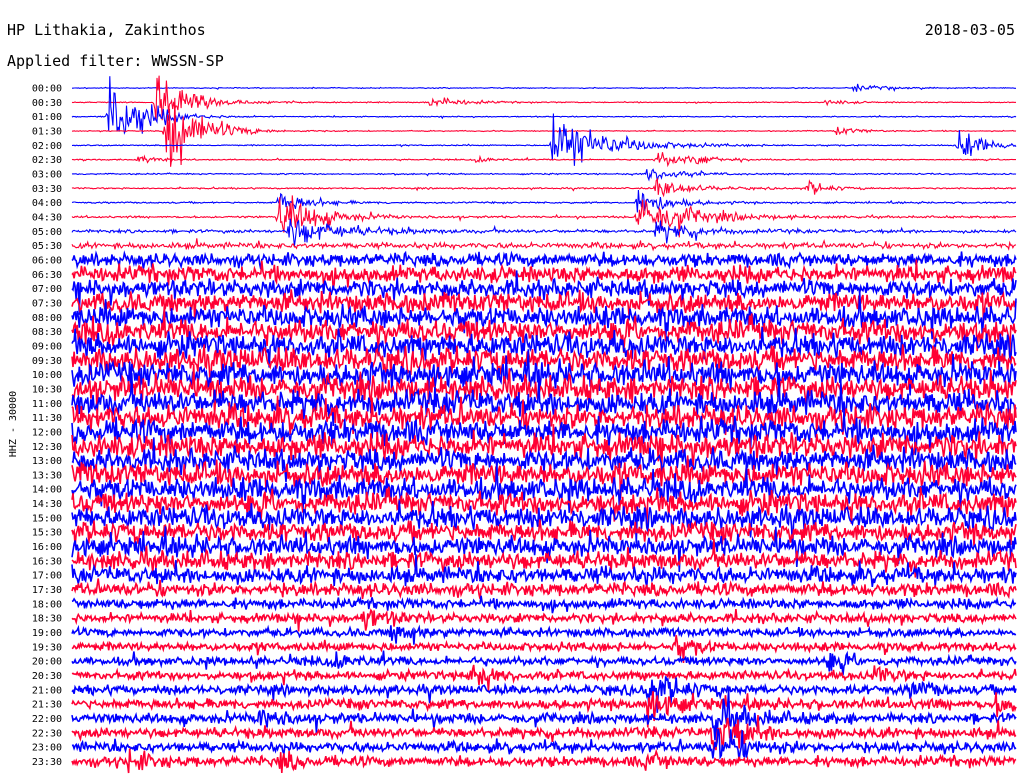  I want to click on time-tick-label: 06:30, so click(47, 275).